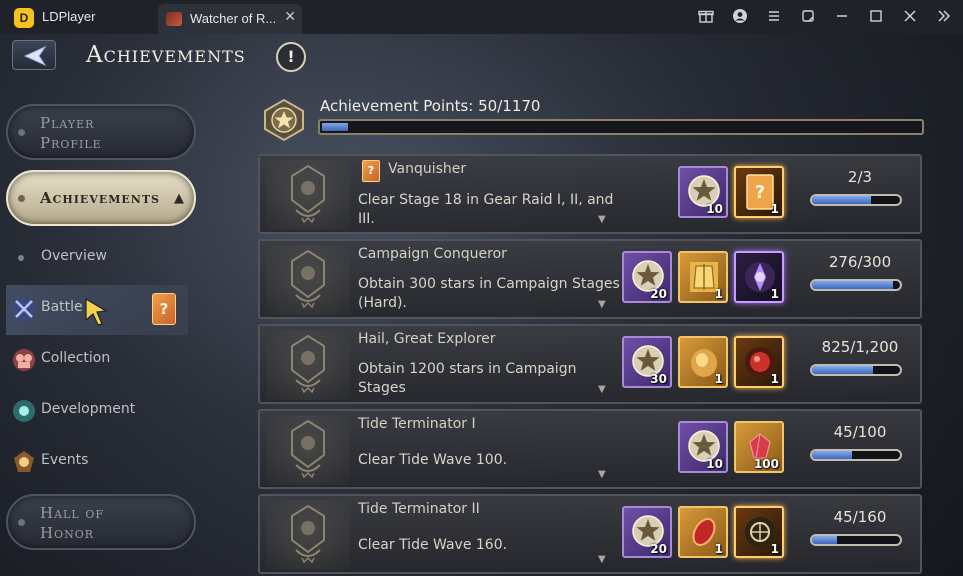 The width and height of the screenshot is (963, 576). I want to click on development-icon, so click(24, 411).